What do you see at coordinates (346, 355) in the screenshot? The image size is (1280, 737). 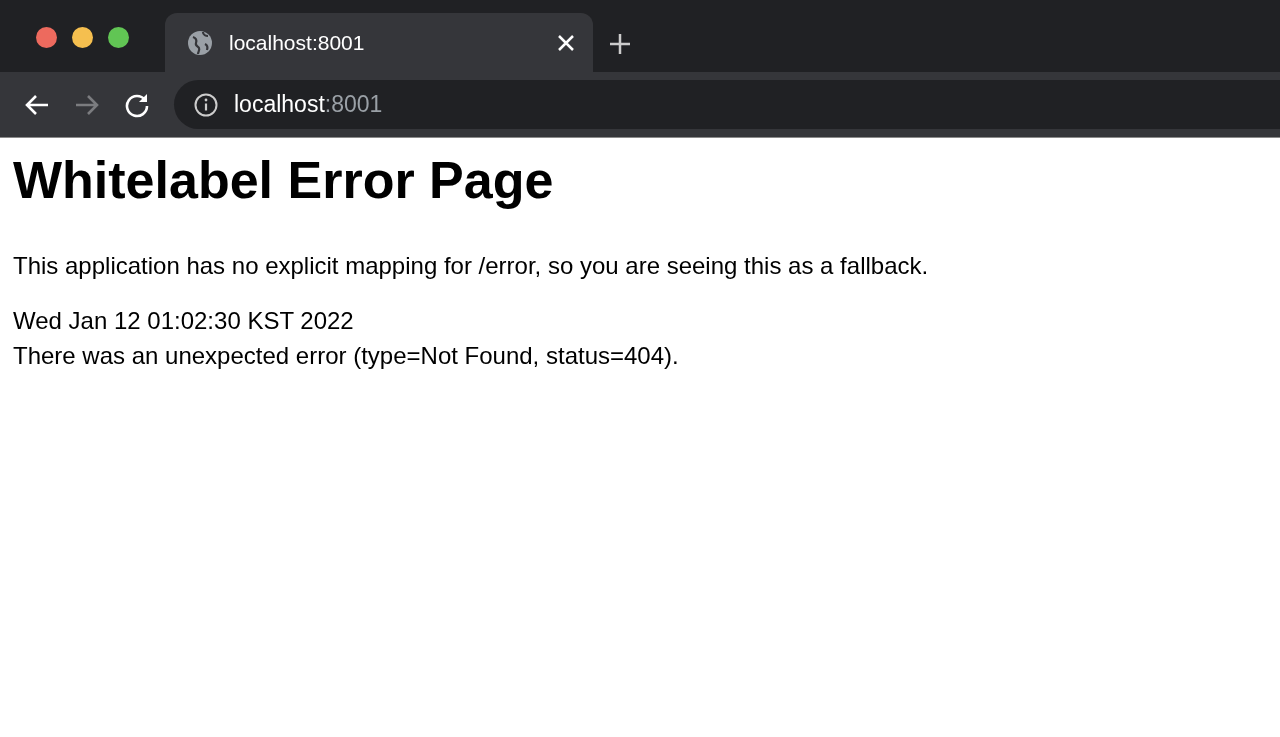 I see `error-detail: There was an unexpected error (type=Not Found, status=404).` at bounding box center [346, 355].